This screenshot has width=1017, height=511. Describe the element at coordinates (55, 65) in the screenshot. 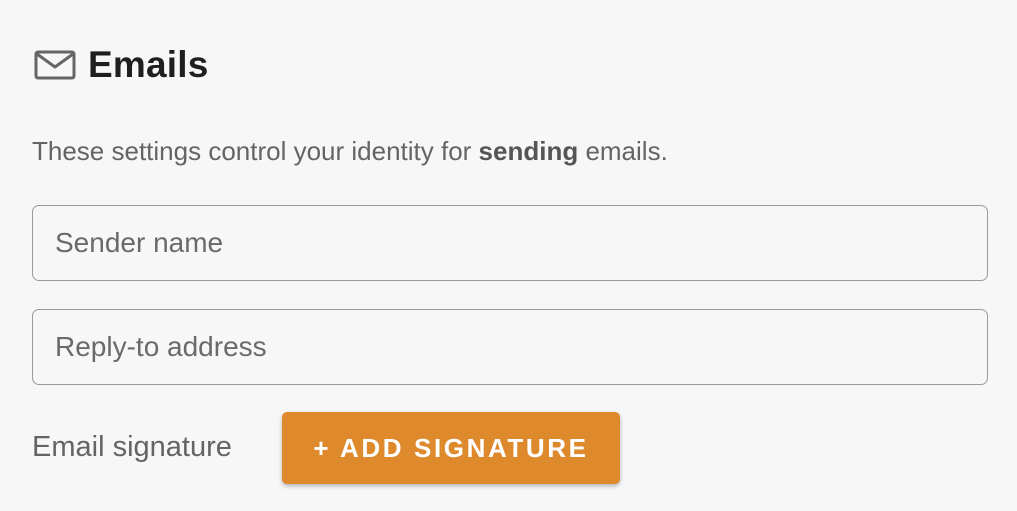

I see `mail-icon` at that location.